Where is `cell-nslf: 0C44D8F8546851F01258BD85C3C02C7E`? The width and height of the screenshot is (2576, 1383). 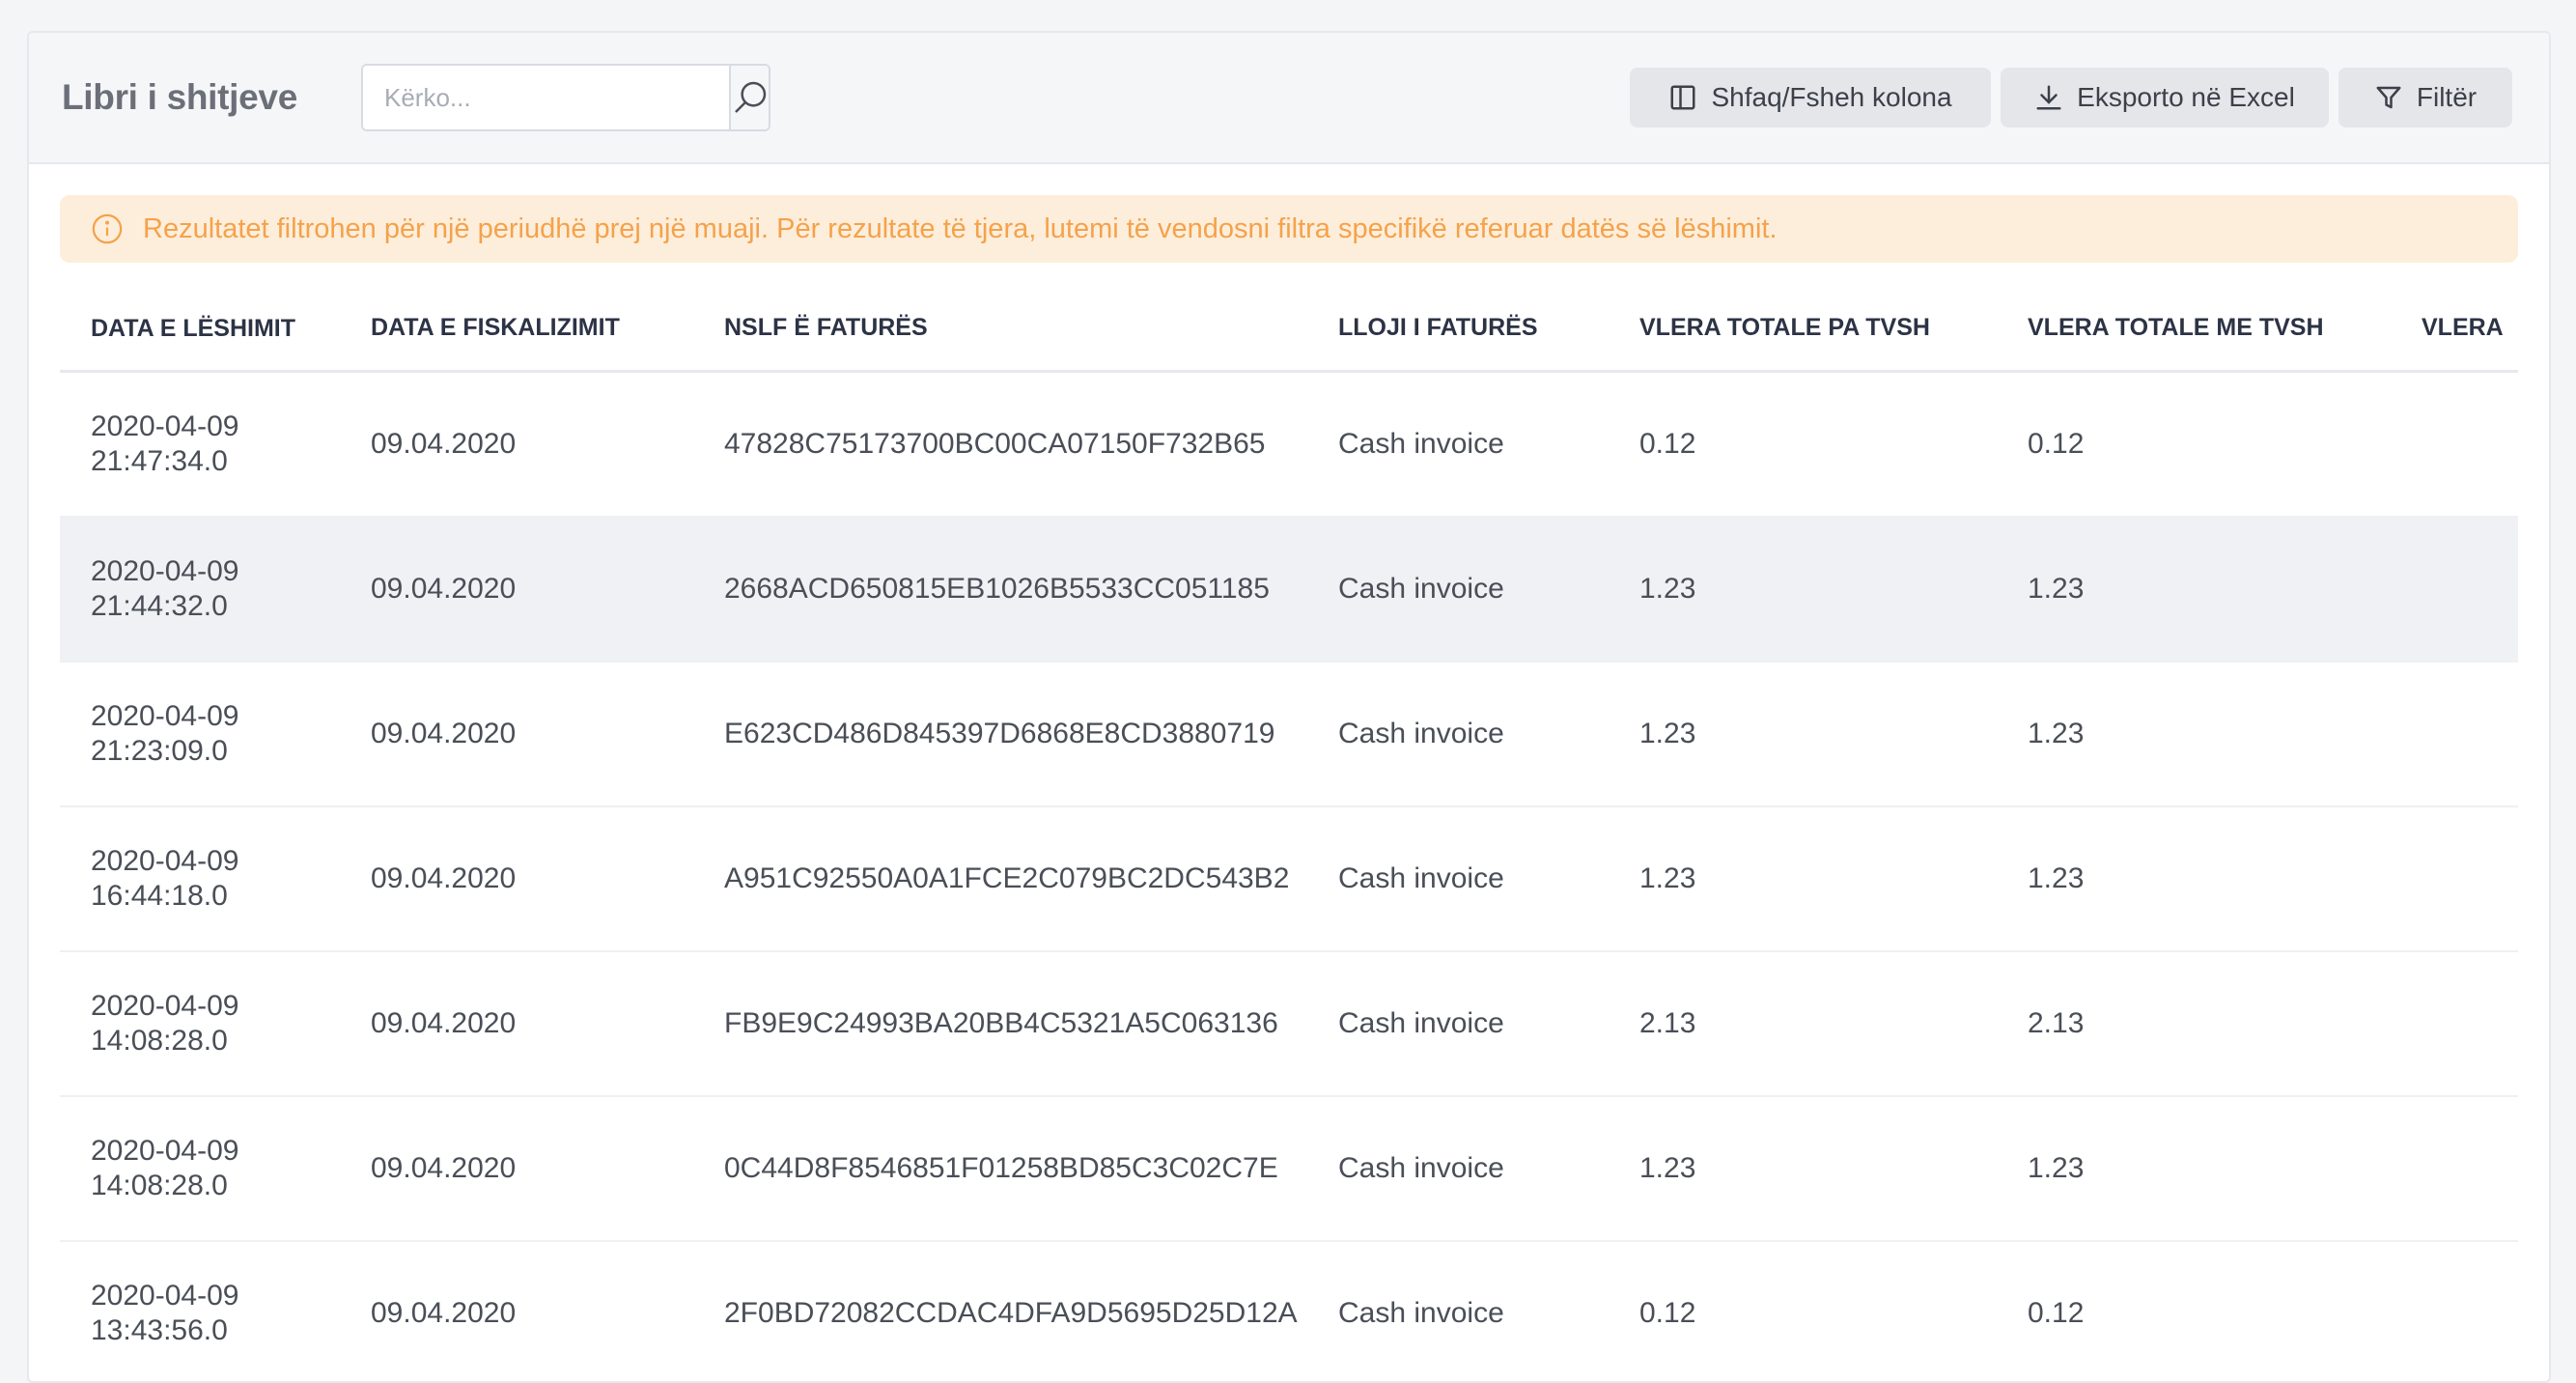 cell-nslf: 0C44D8F8546851F01258BD85C3C02C7E is located at coordinates (1001, 1168).